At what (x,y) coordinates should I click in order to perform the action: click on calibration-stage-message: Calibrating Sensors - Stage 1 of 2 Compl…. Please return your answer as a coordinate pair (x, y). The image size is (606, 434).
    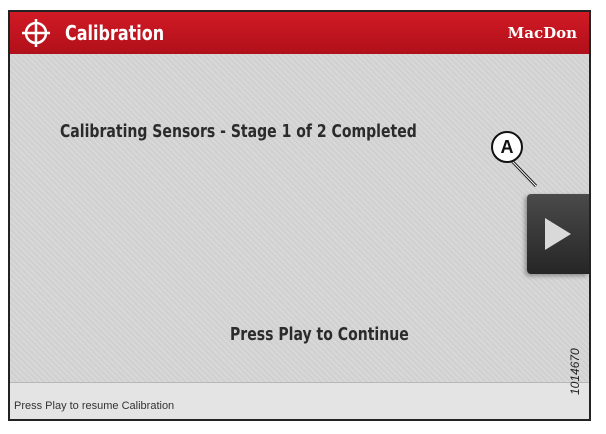
    Looking at the image, I should click on (238, 131).